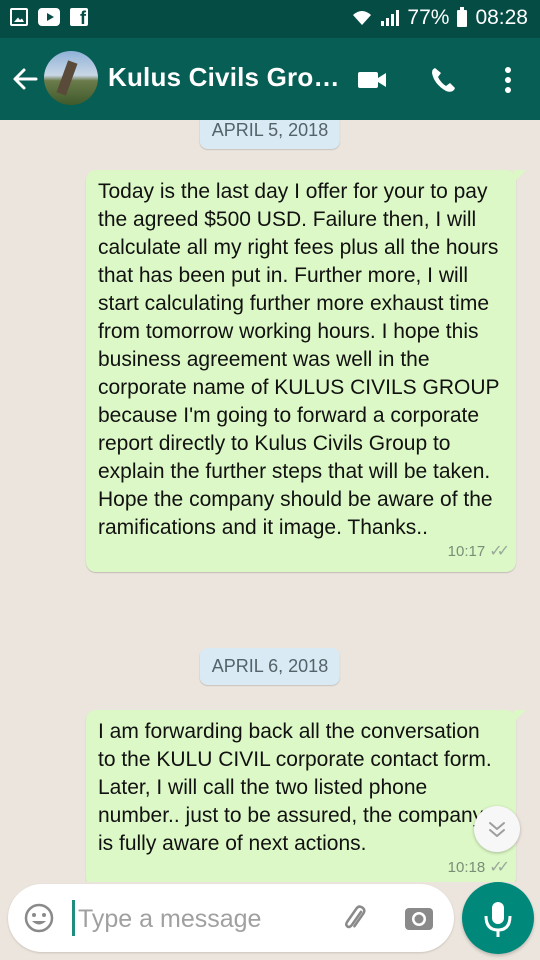  I want to click on signal-icon, so click(390, 18).